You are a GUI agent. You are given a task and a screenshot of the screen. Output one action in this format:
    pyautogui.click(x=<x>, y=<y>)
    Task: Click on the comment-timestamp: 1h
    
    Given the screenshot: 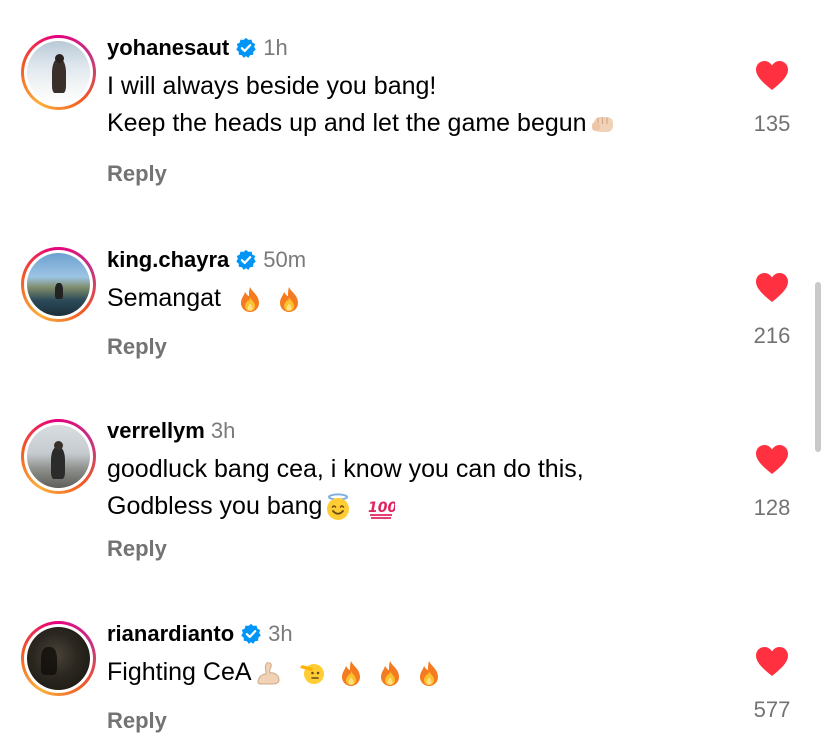 What is the action you would take?
    pyautogui.click(x=275, y=47)
    